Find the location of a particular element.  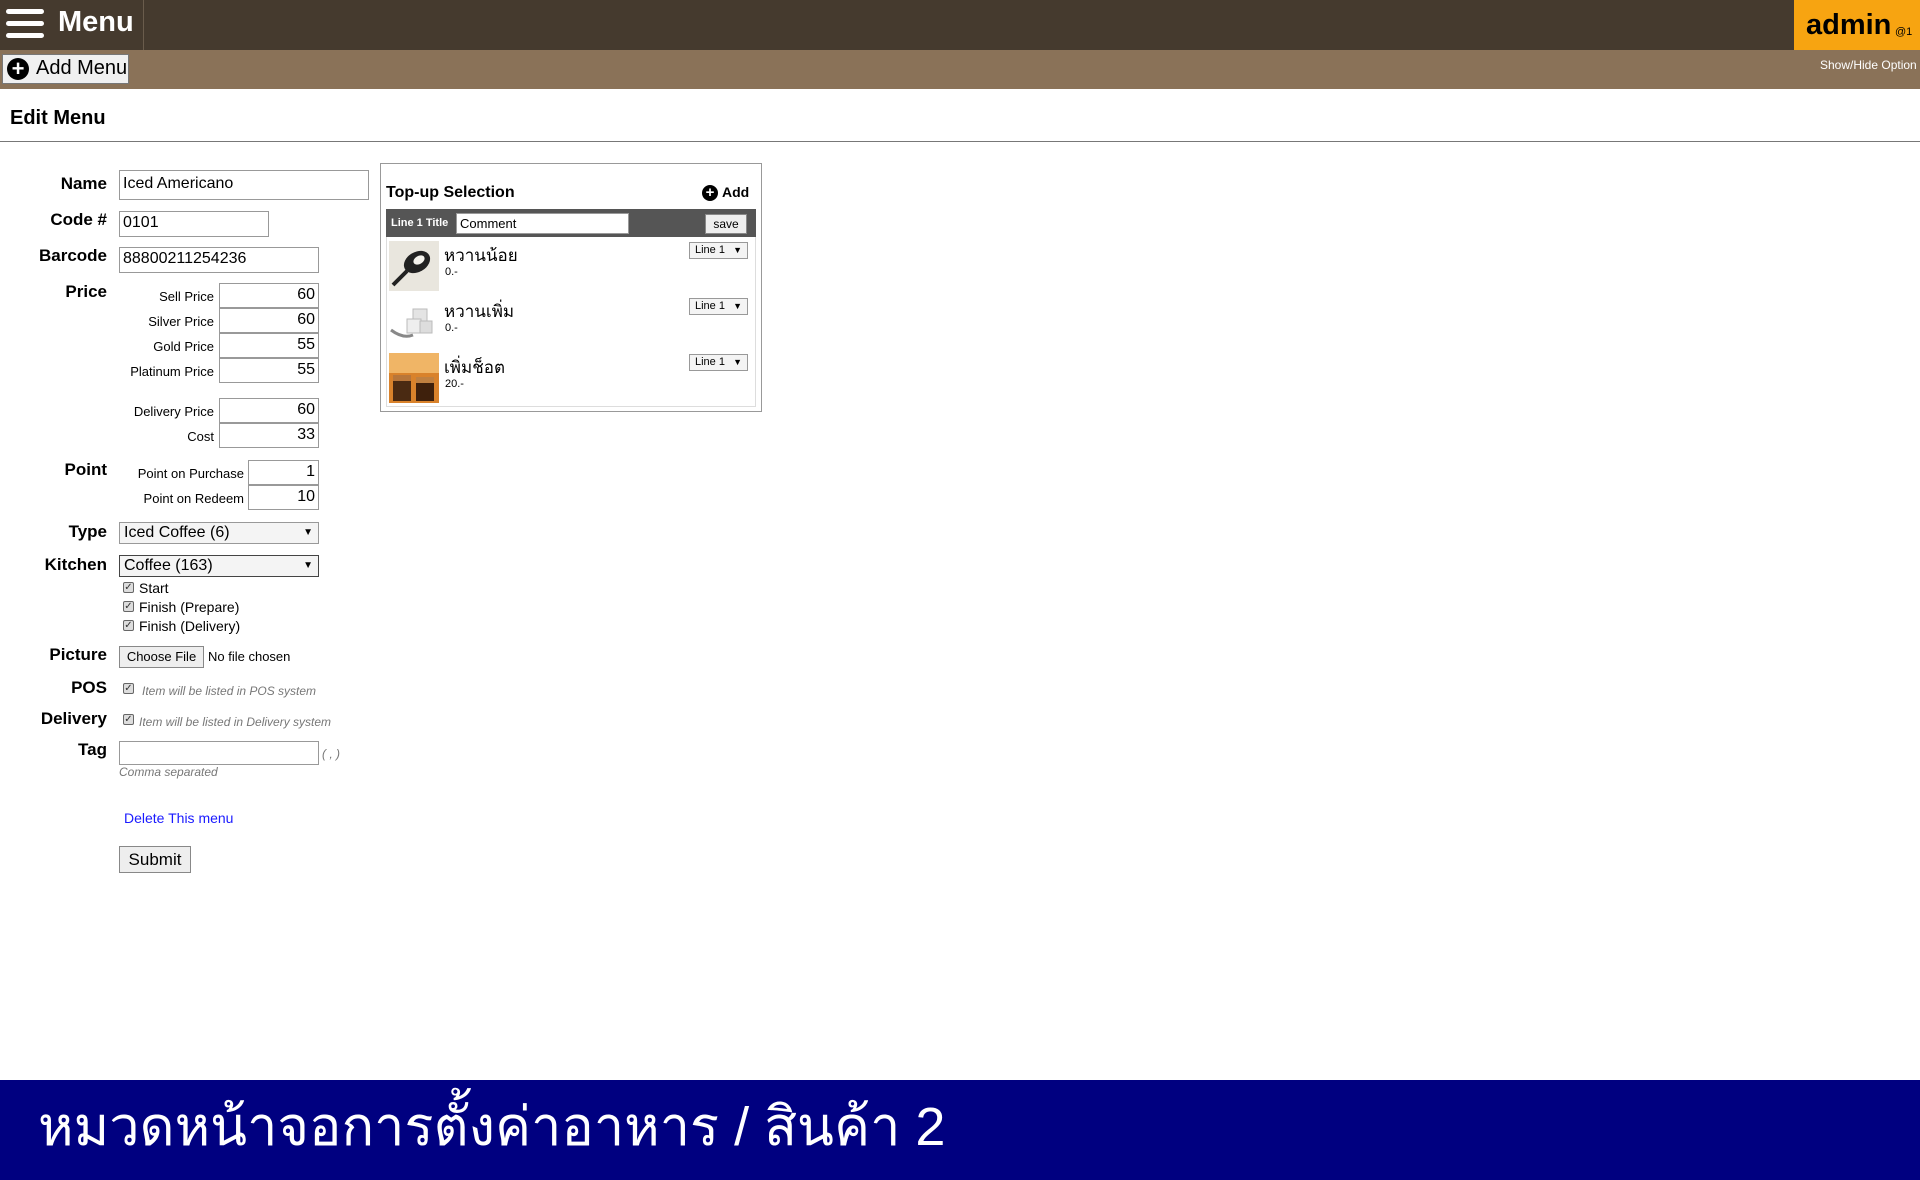

kitchen-finish-delivery-label: Finish (Delivery) is located at coordinates (190, 626).